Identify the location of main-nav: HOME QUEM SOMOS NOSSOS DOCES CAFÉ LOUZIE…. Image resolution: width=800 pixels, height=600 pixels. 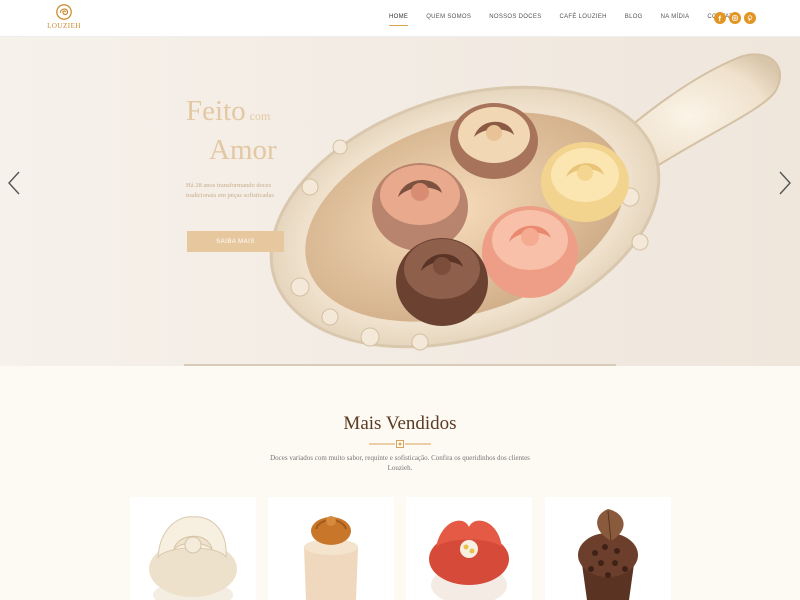
(563, 20).